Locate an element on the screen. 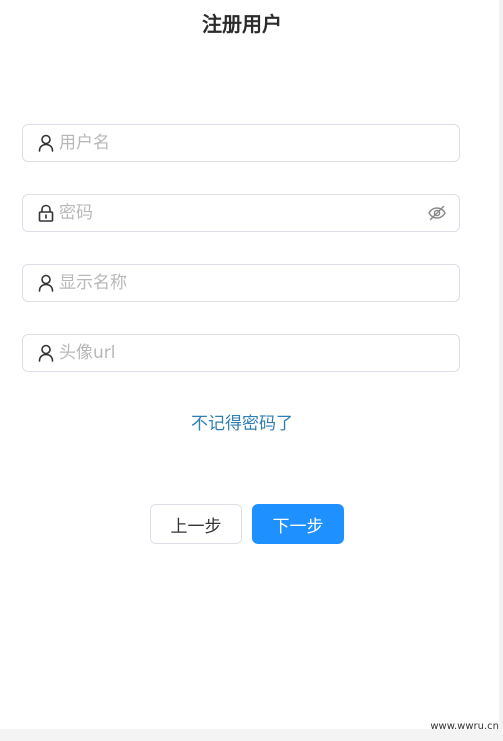  forgot-password-link: 不记得密码了 is located at coordinates (242, 424).